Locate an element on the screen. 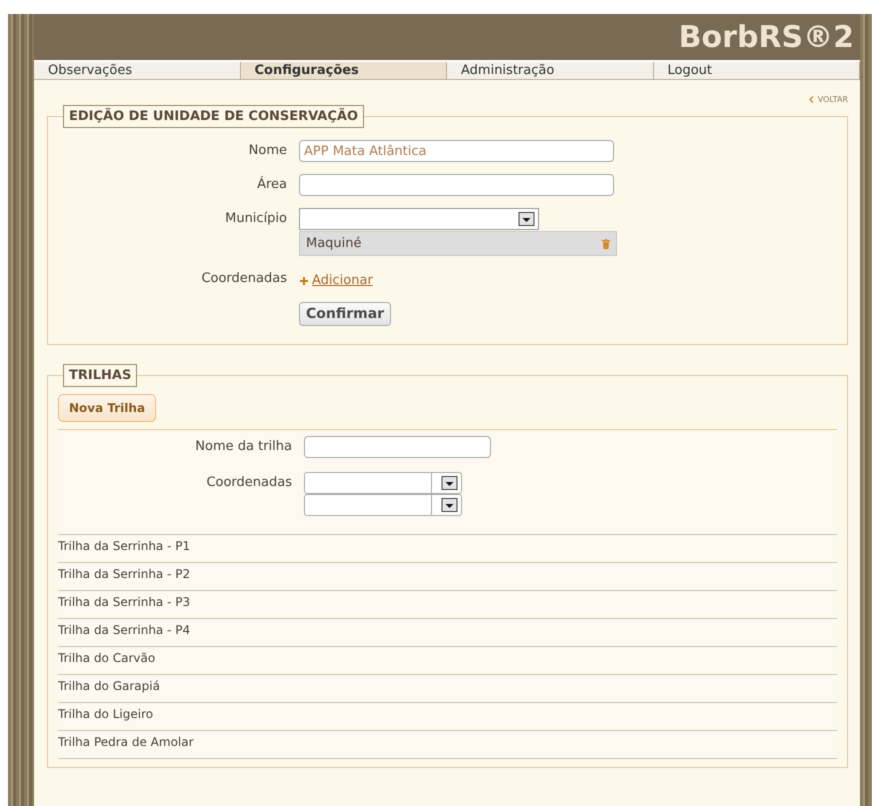  field-label: Área is located at coordinates (271, 183).